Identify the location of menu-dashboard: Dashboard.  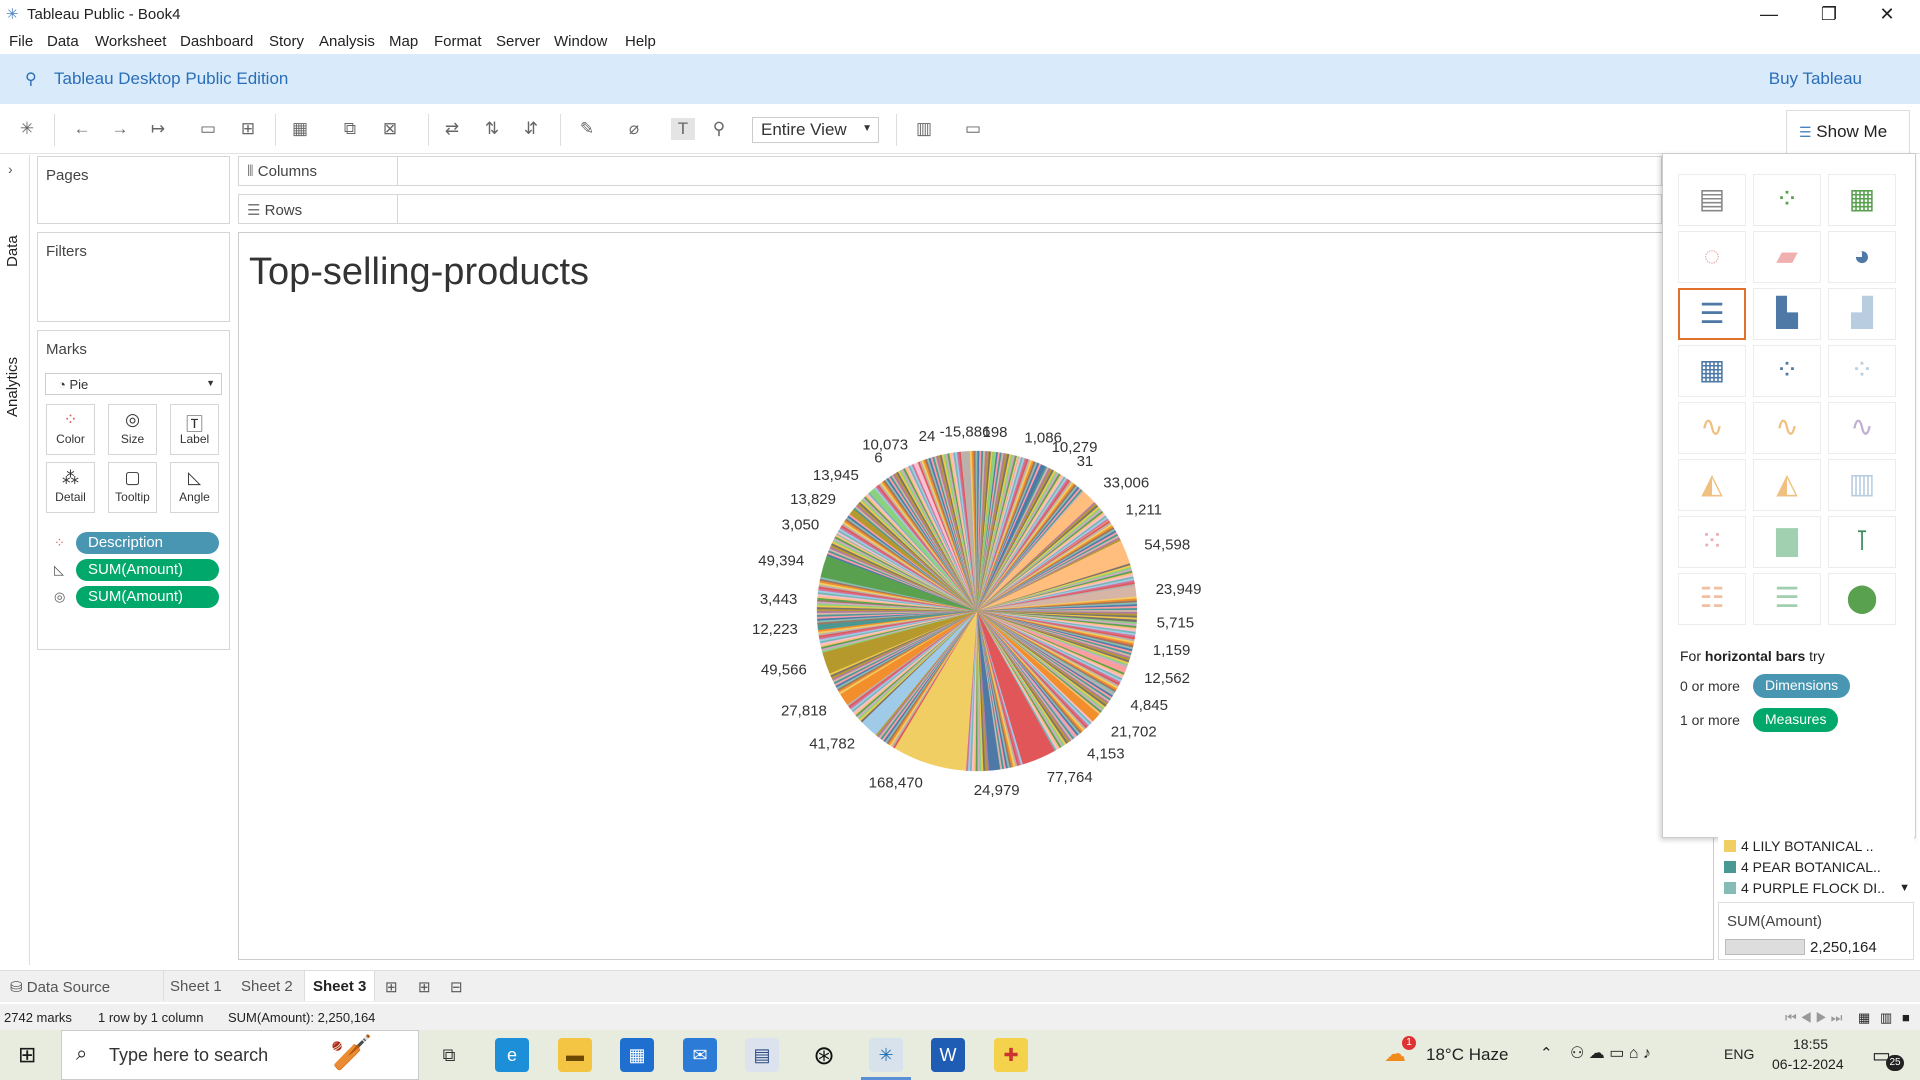
(216, 41).